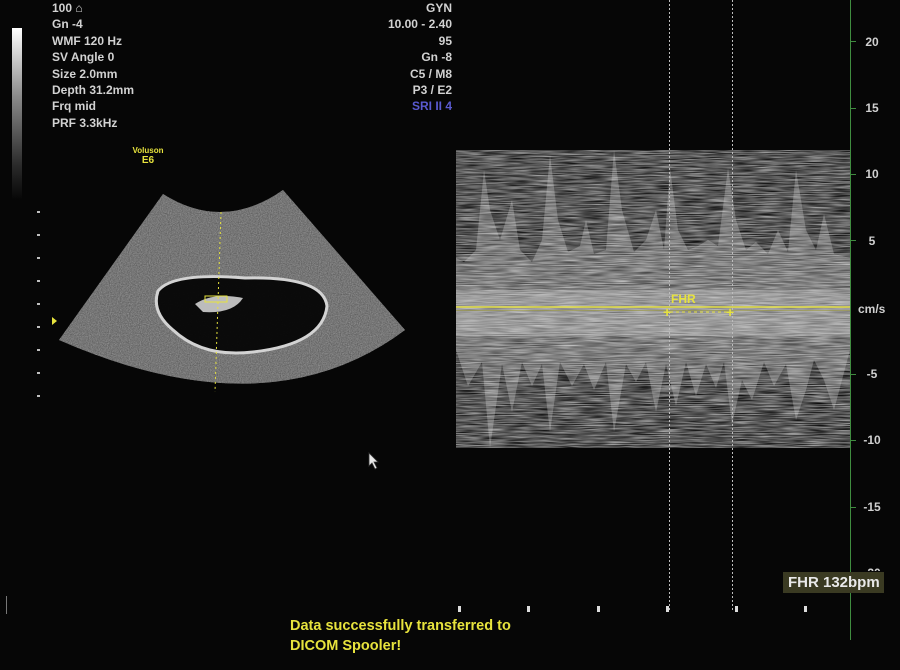 The width and height of the screenshot is (900, 670). What do you see at coordinates (67, 24) in the screenshot?
I see `param-gain: Gn -4` at bounding box center [67, 24].